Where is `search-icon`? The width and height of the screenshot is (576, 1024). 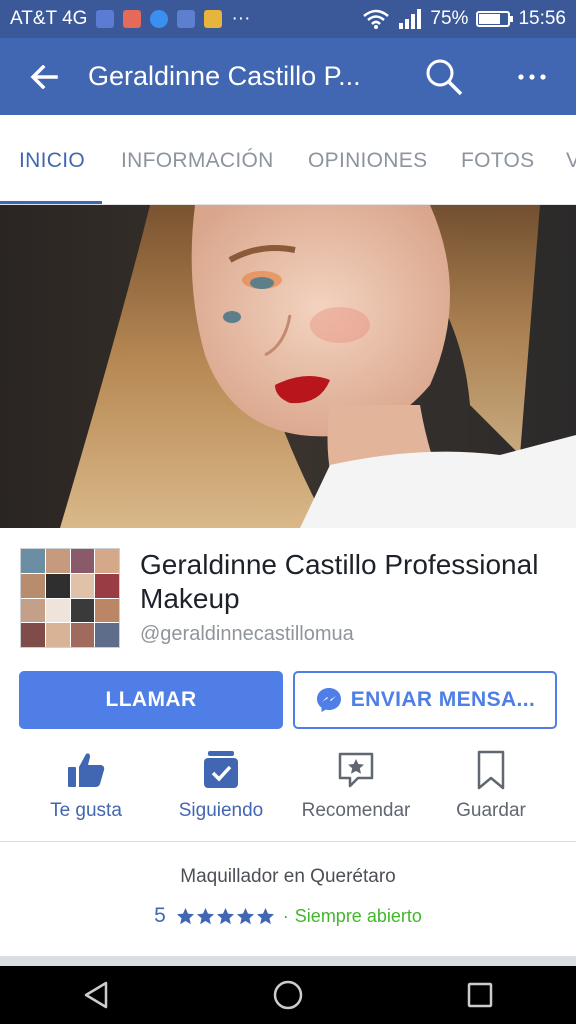 search-icon is located at coordinates (444, 77).